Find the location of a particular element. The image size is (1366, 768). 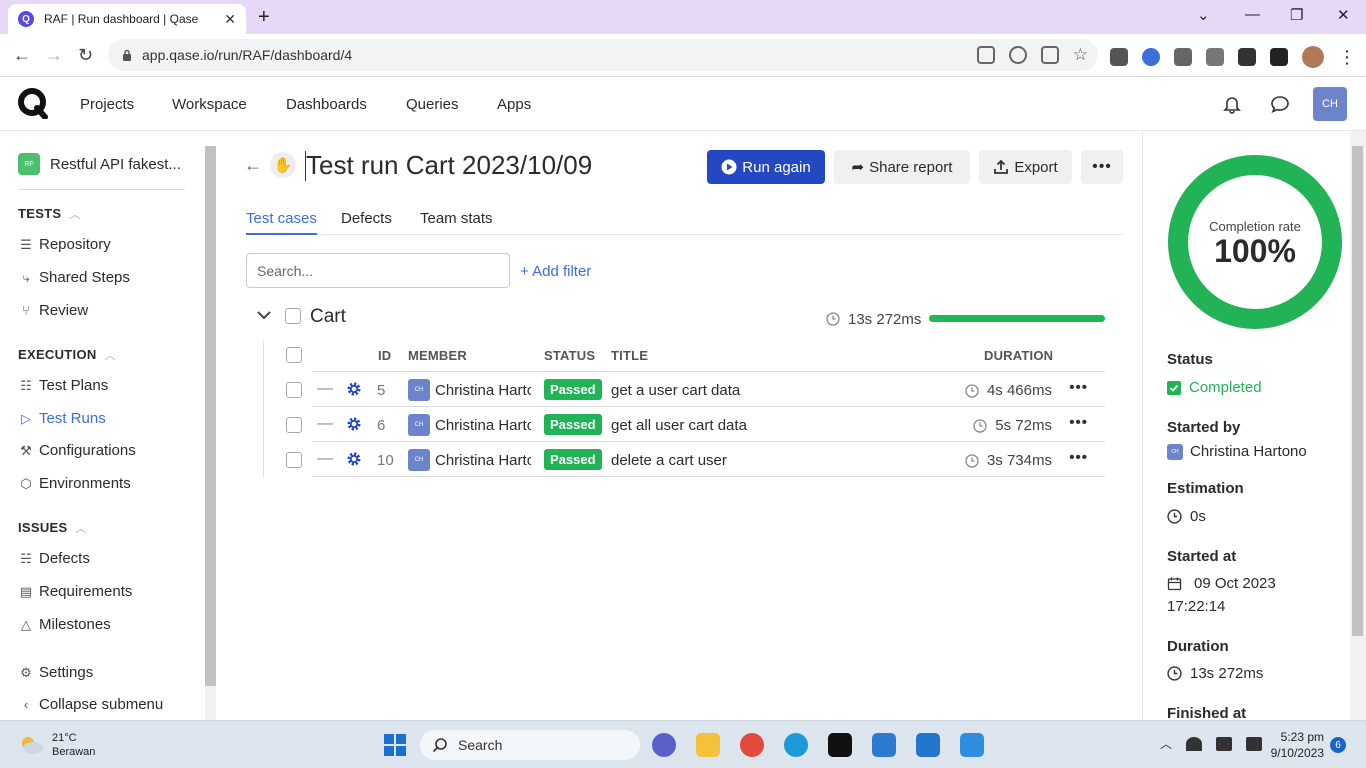

search-input is located at coordinates (378, 270).